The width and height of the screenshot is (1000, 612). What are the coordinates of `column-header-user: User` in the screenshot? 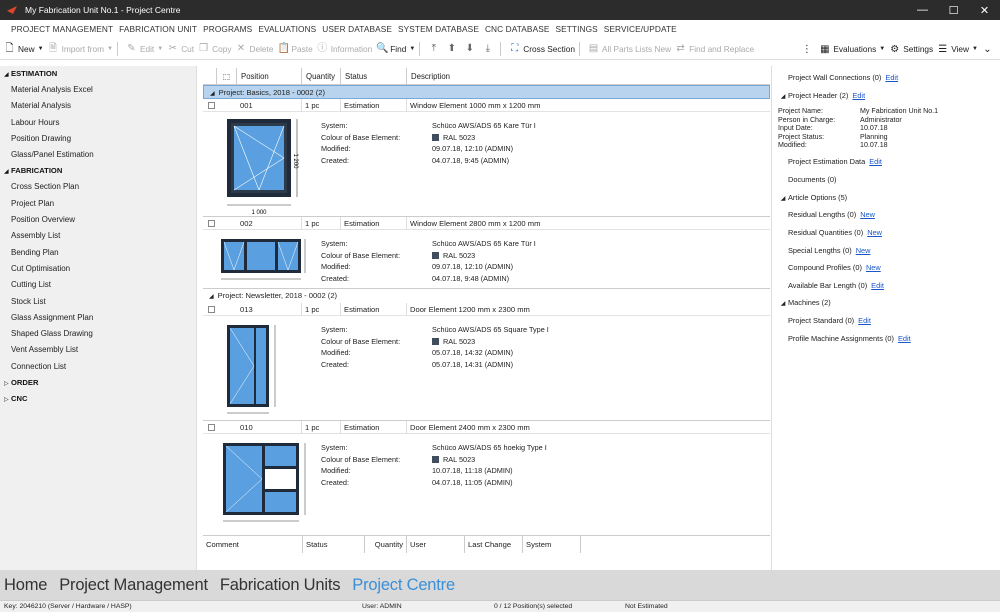 It's located at (436, 544).